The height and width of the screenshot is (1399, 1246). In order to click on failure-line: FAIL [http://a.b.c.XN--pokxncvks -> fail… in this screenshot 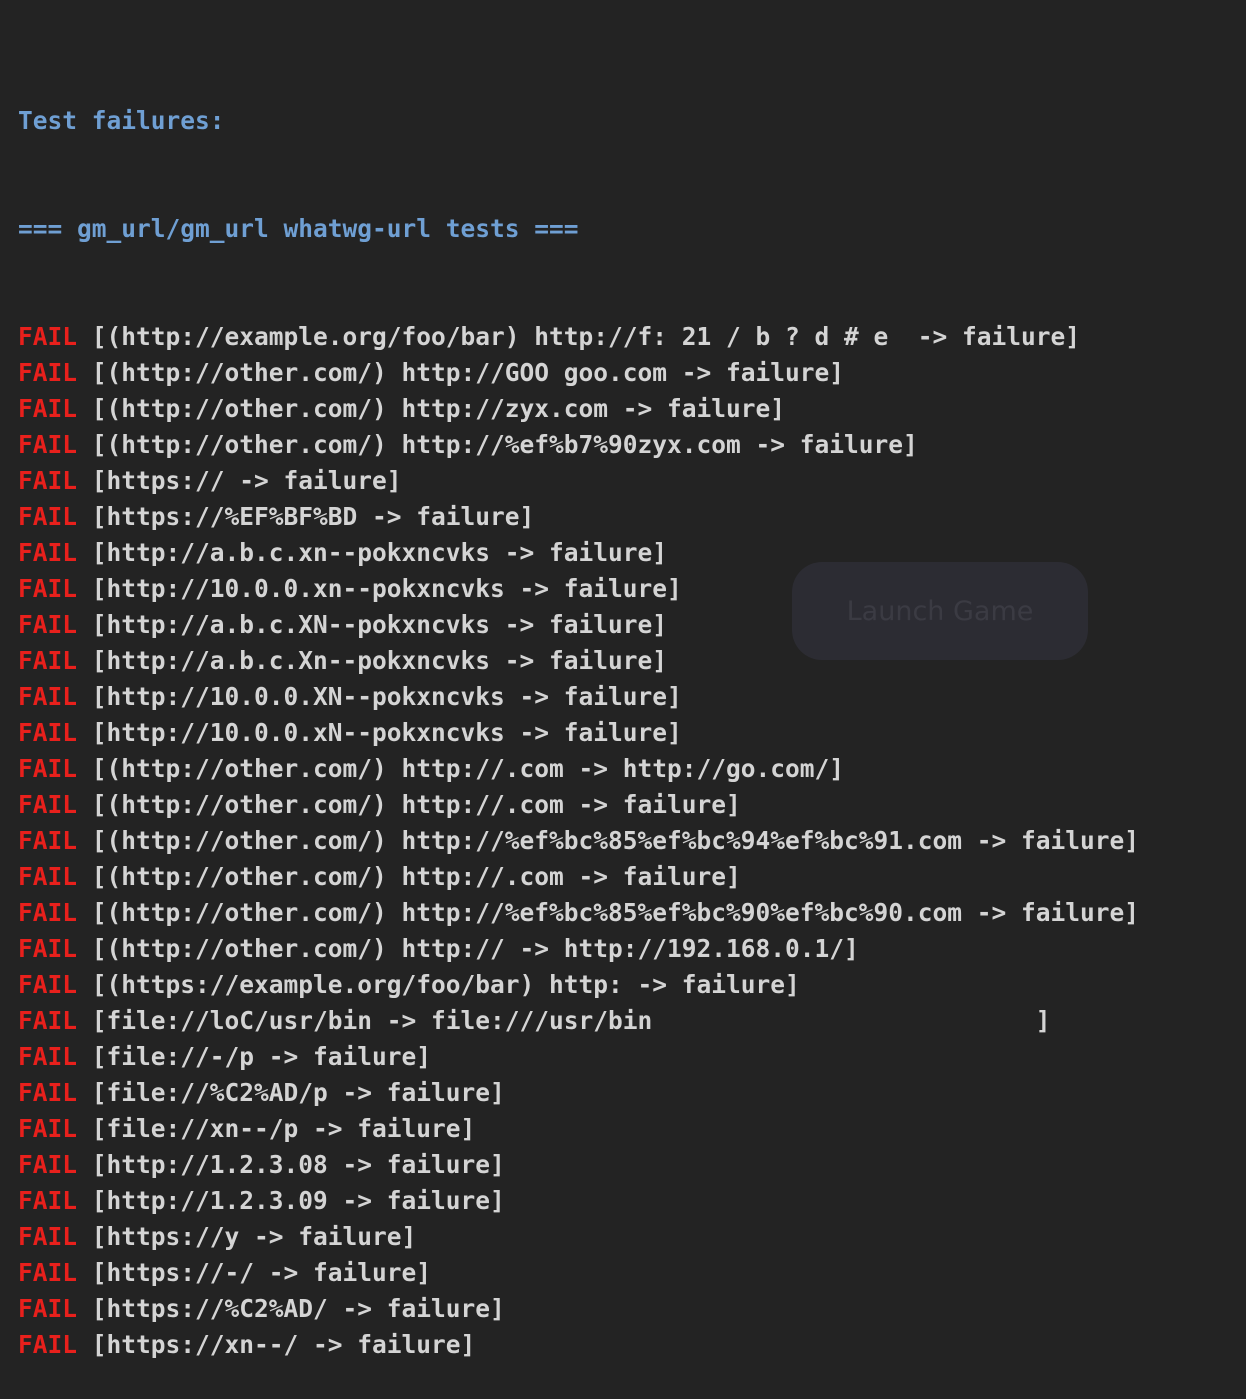, I will do `click(632, 625)`.